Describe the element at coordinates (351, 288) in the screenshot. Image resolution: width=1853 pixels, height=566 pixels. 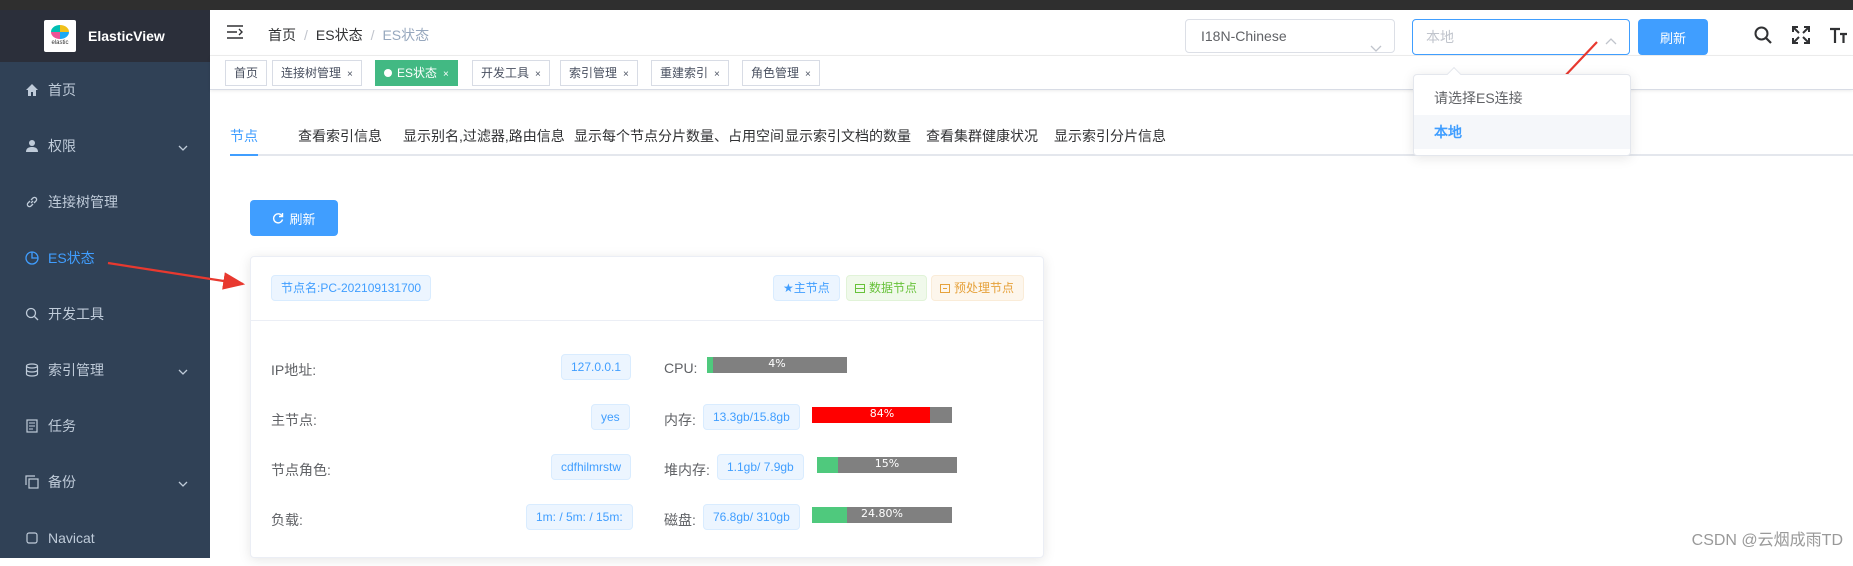
I see `node-name-tag: 节点名:PC-202109131700` at that location.